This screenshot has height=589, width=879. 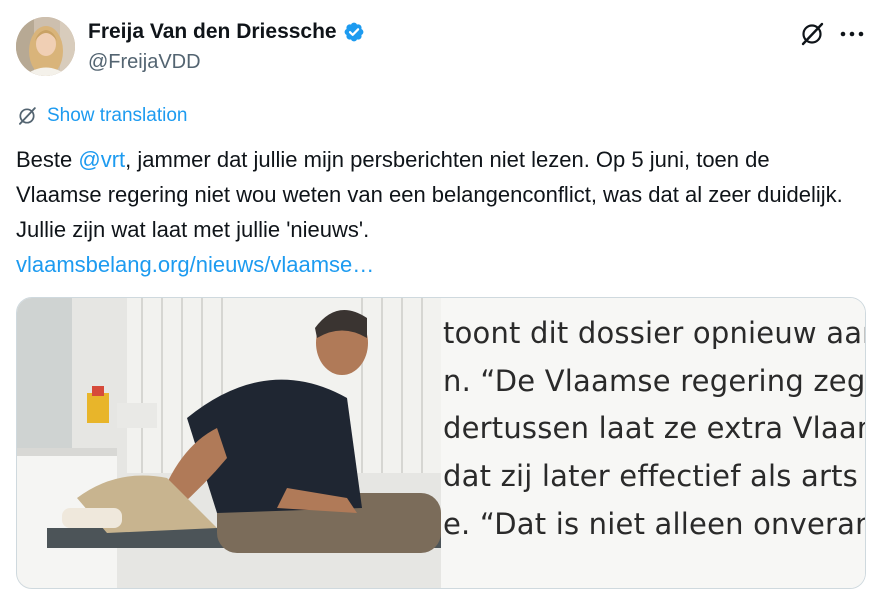 I want to click on article-line: e. “Dat is niet alleen onverantw, so click(x=654, y=524).